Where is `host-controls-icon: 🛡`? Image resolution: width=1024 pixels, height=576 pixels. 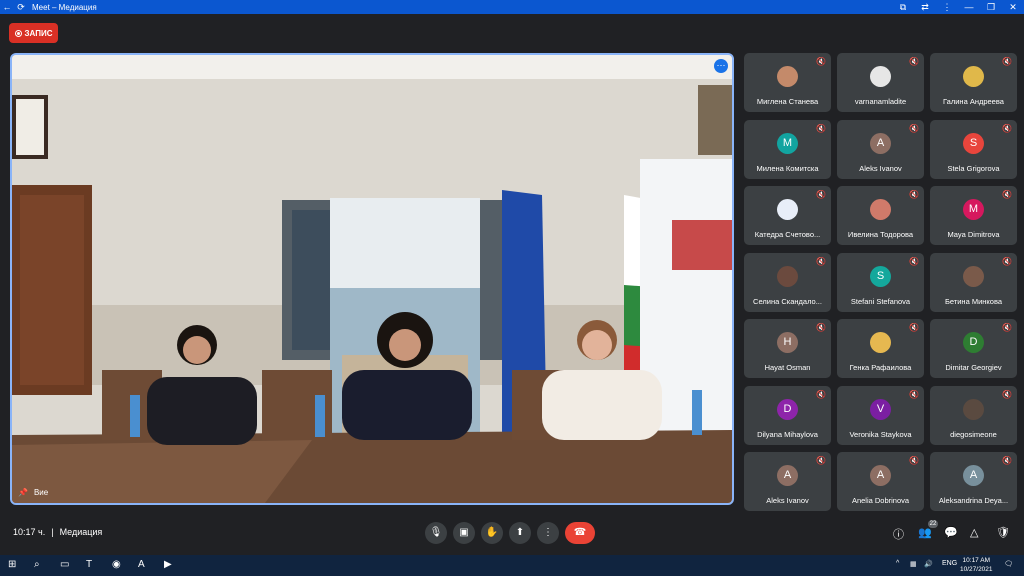 host-controls-icon: 🛡 is located at coordinates (1003, 532).